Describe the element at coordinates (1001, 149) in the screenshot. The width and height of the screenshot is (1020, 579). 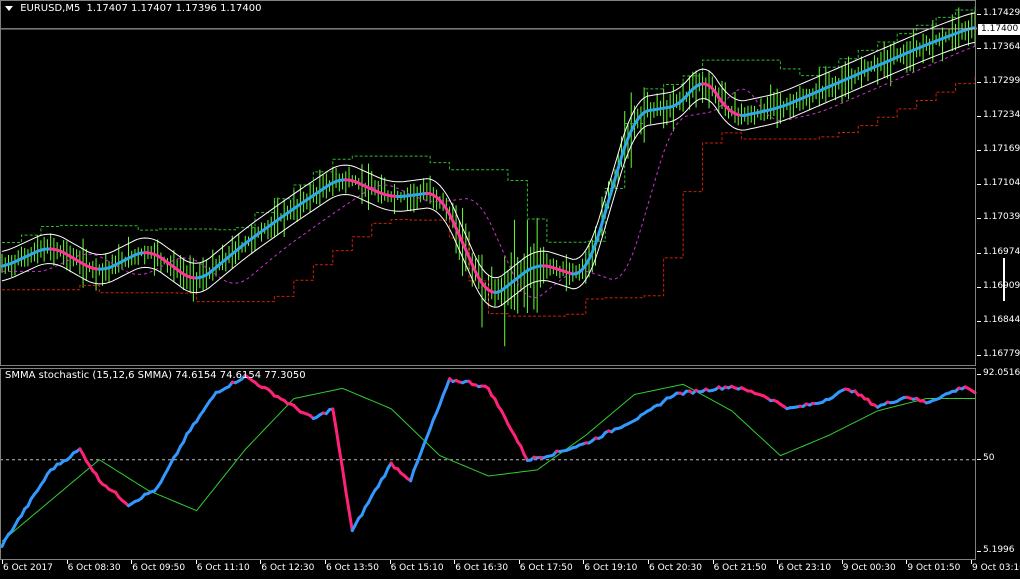
I see `price-scale-label: 1.17169` at that location.